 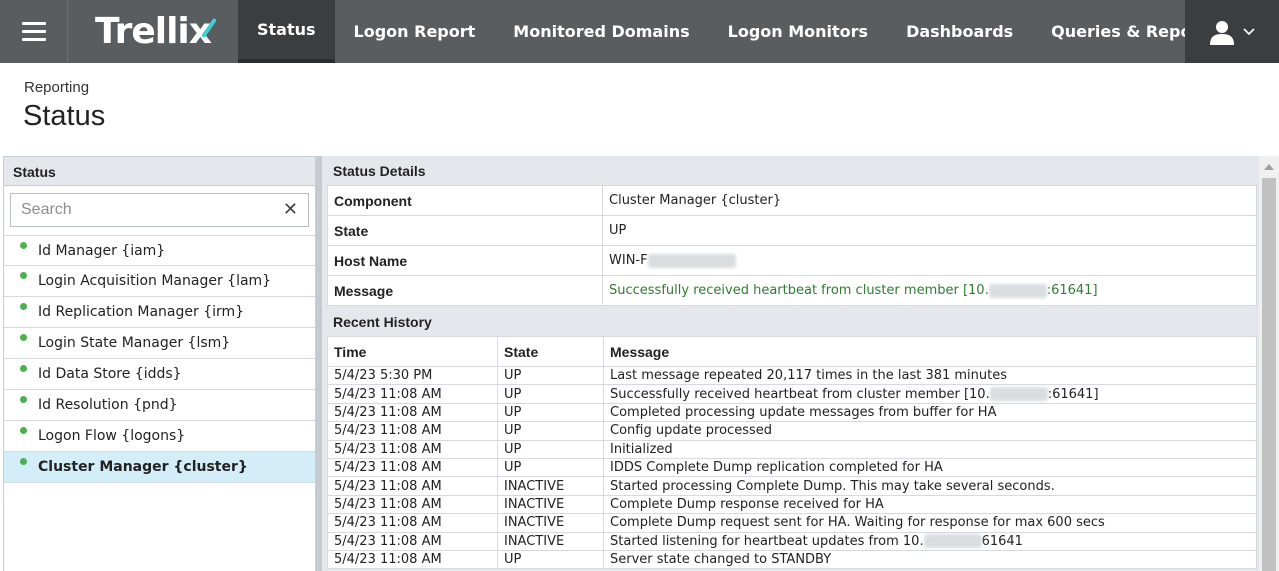 What do you see at coordinates (465, 200) in the screenshot?
I see `detail-key: Component` at bounding box center [465, 200].